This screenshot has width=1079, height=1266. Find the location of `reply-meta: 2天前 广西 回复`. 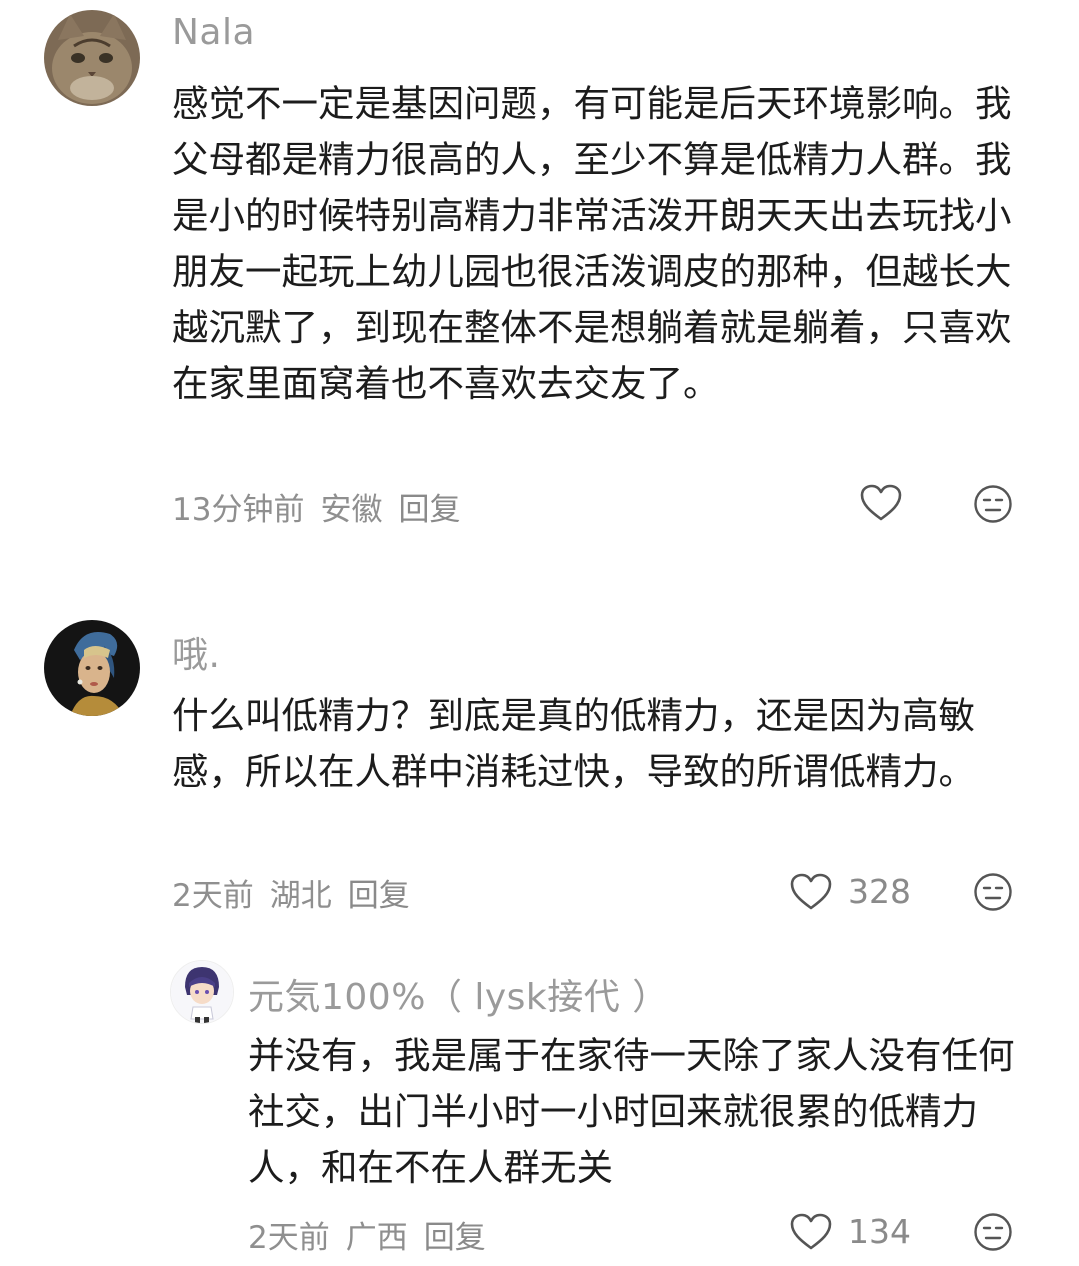

reply-meta: 2天前 广西 回复 is located at coordinates (375, 1234).